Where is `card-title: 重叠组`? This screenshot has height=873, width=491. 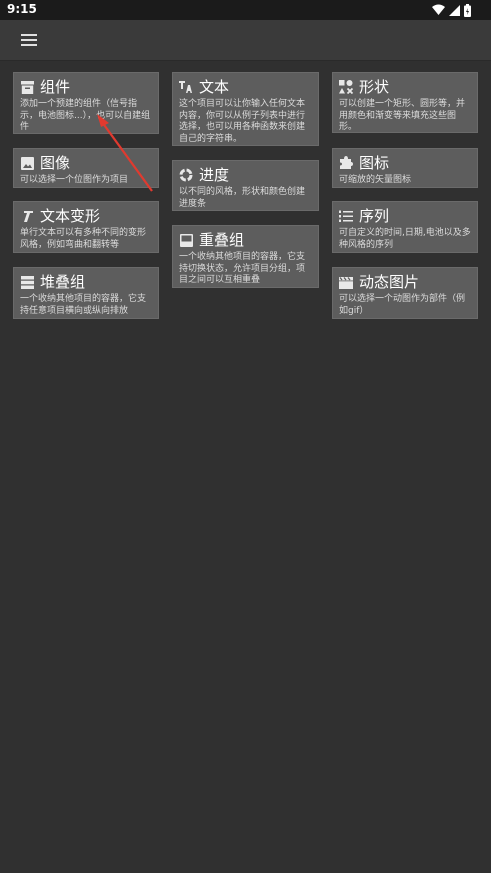
card-title: 重叠组 is located at coordinates (222, 240).